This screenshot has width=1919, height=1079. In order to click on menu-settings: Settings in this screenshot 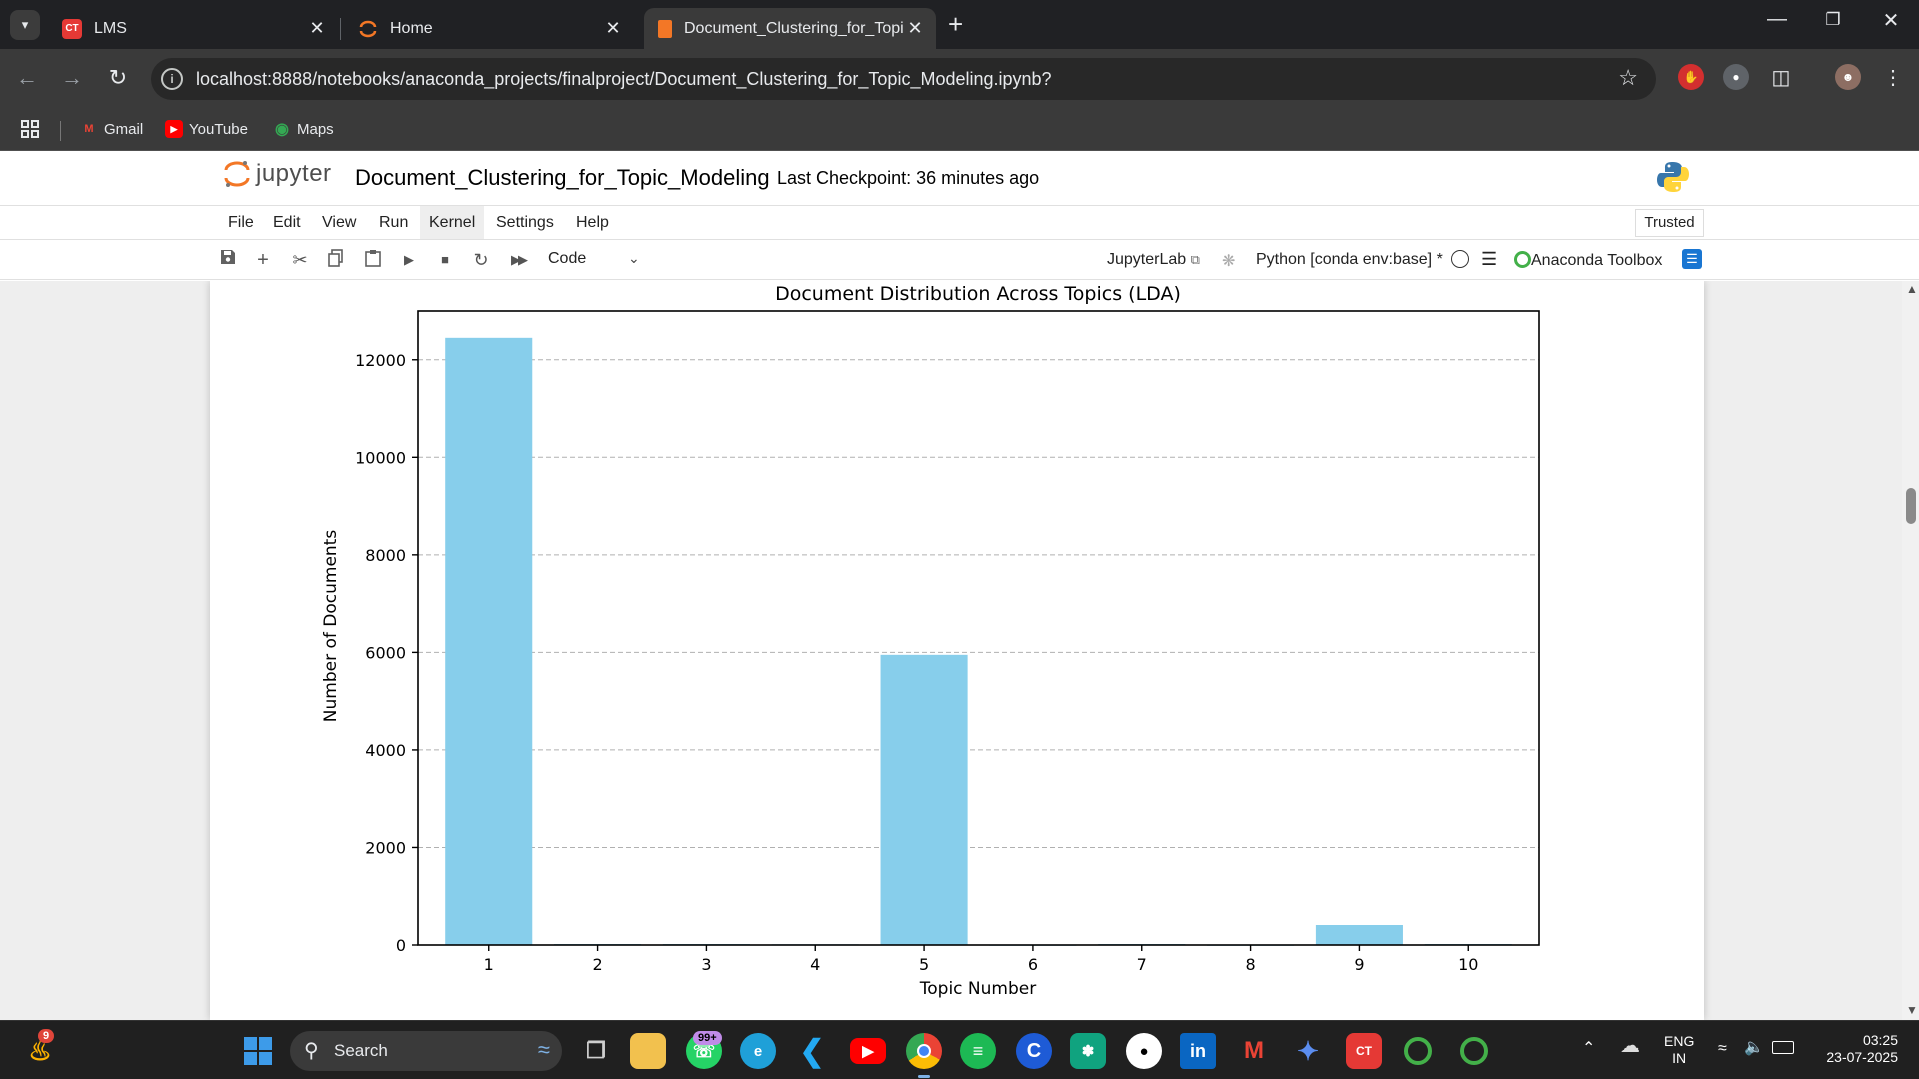, I will do `click(525, 222)`.